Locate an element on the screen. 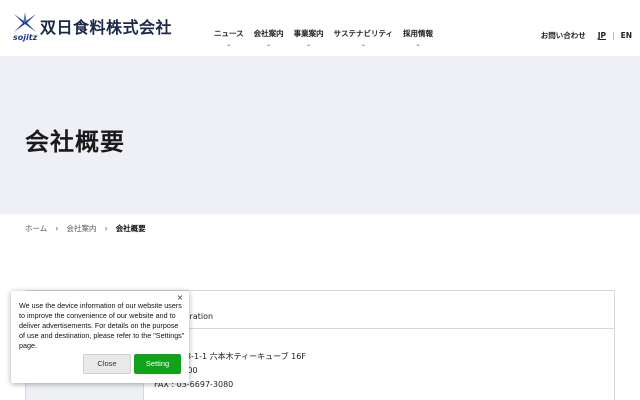  breadcrumb-home: ホーム is located at coordinates (36, 228).